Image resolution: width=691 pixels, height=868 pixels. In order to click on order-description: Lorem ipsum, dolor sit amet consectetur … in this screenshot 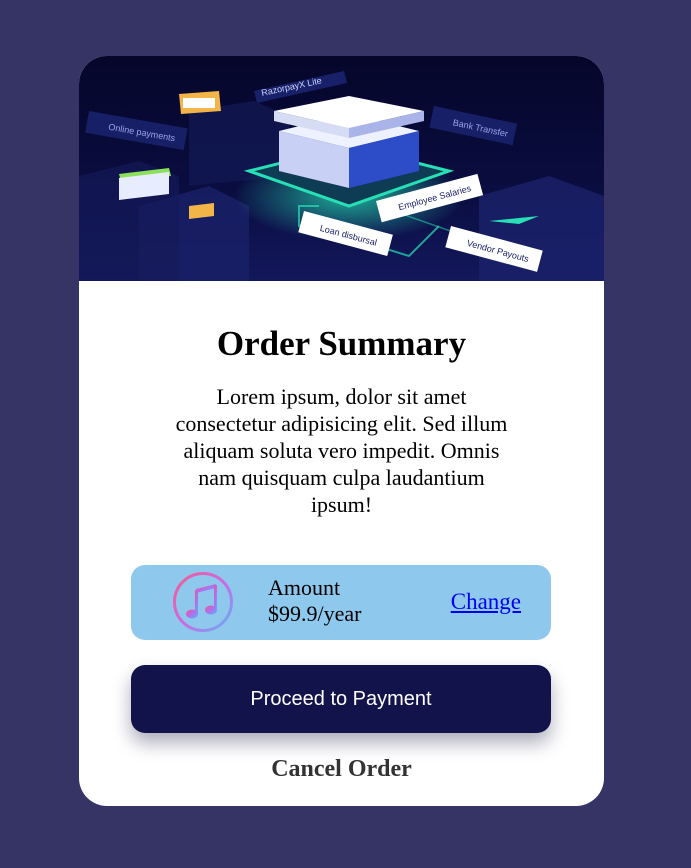, I will do `click(341, 450)`.